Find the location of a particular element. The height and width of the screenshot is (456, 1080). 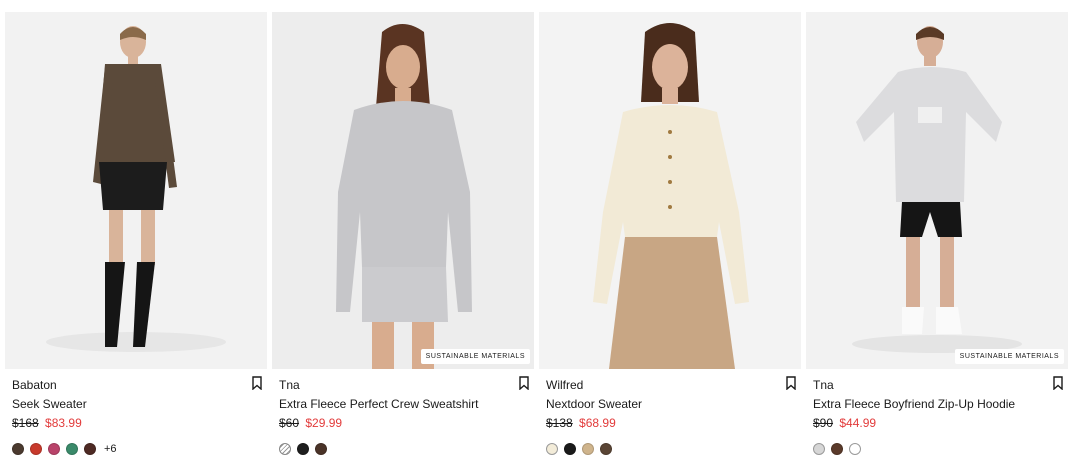

product-price: $90 $44.99 is located at coordinates (844, 423).